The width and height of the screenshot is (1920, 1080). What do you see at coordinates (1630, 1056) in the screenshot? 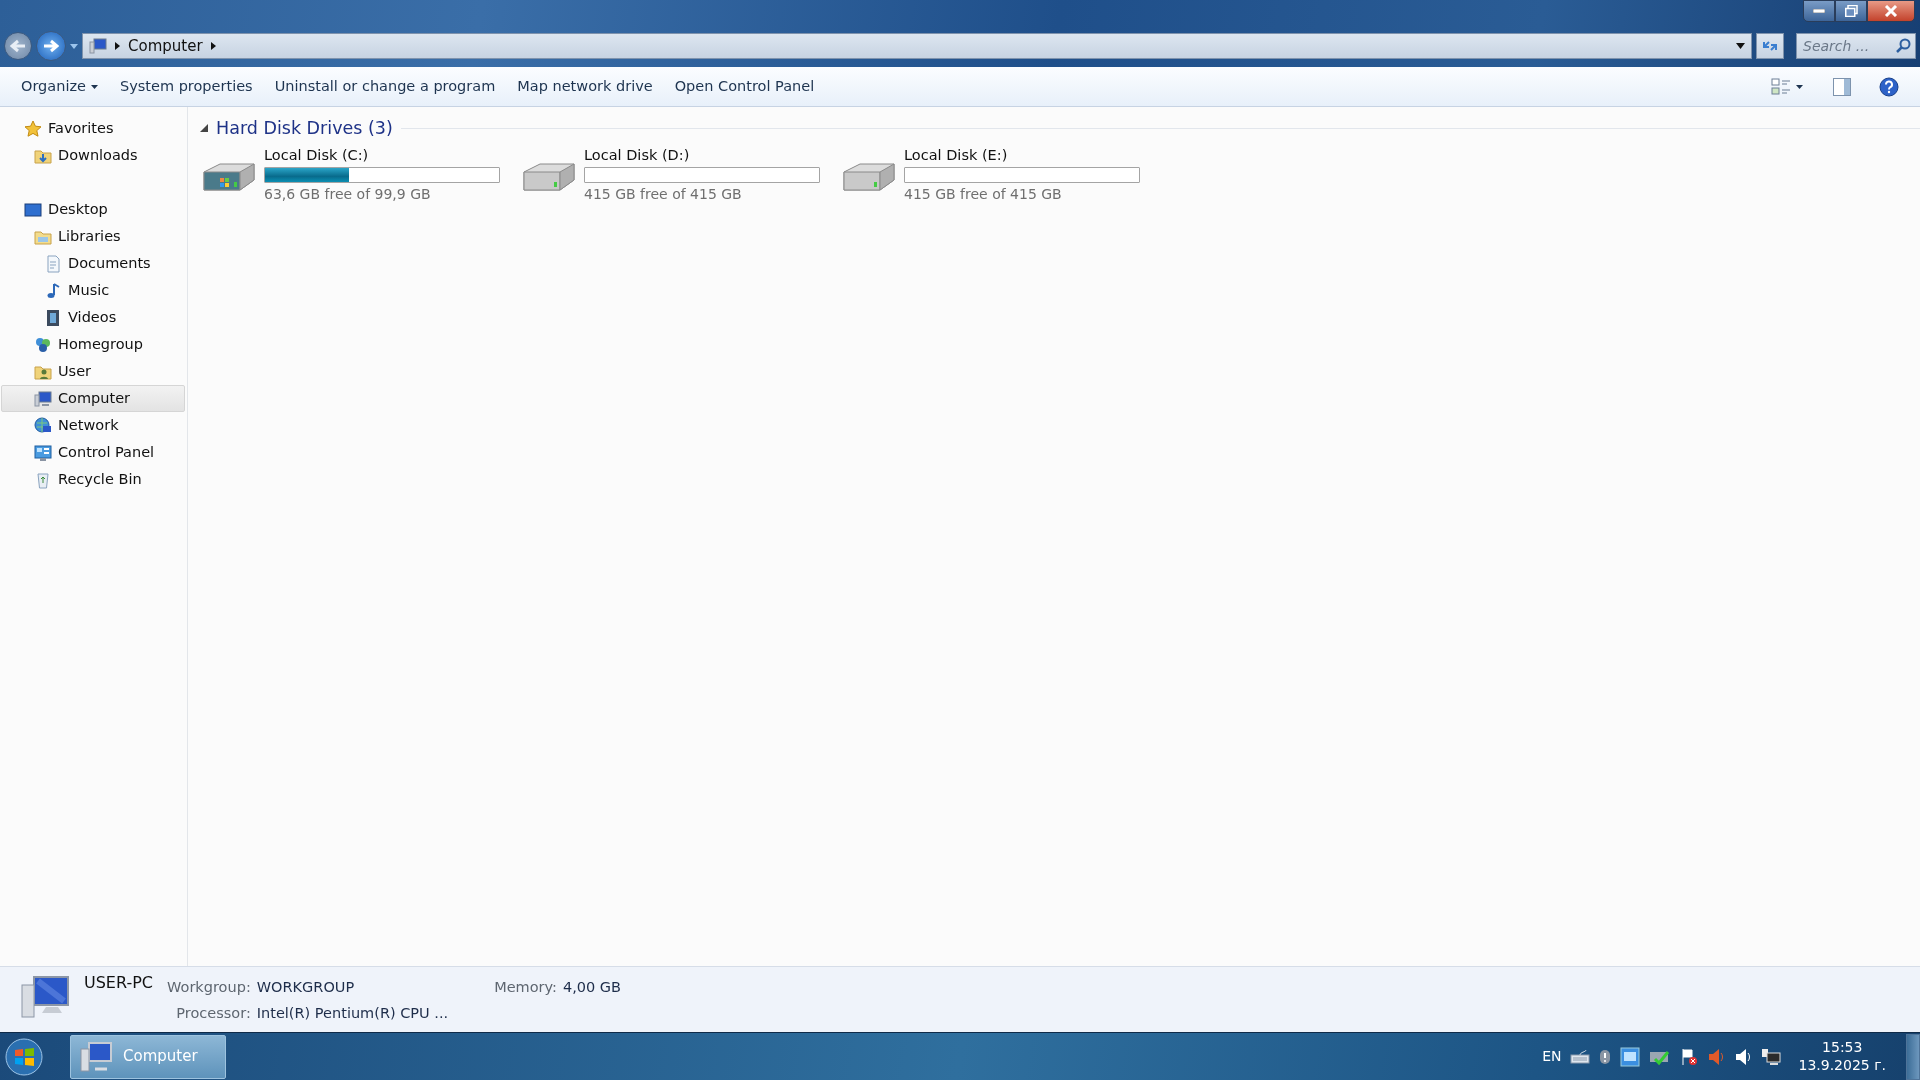
I see `app-window-icon` at bounding box center [1630, 1056].